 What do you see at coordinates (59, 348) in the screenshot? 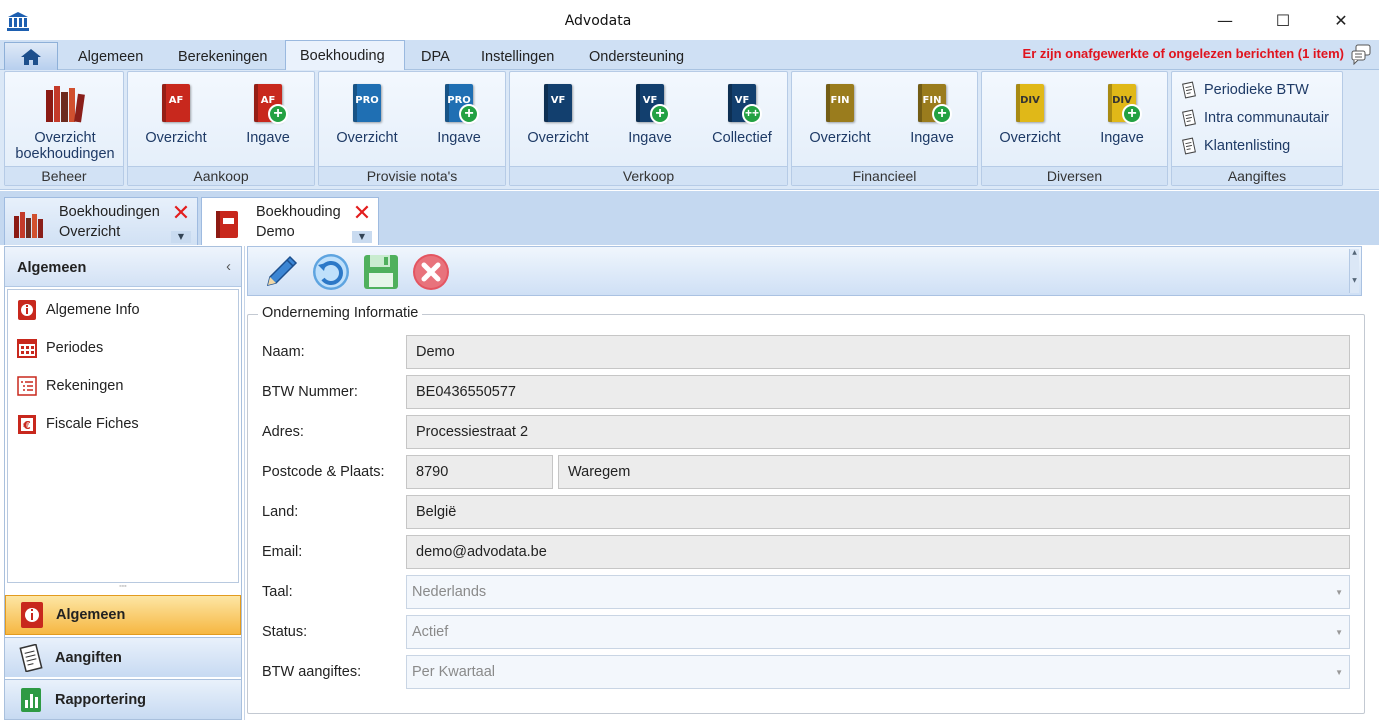
I see `list-item-periodes: Periodes` at bounding box center [59, 348].